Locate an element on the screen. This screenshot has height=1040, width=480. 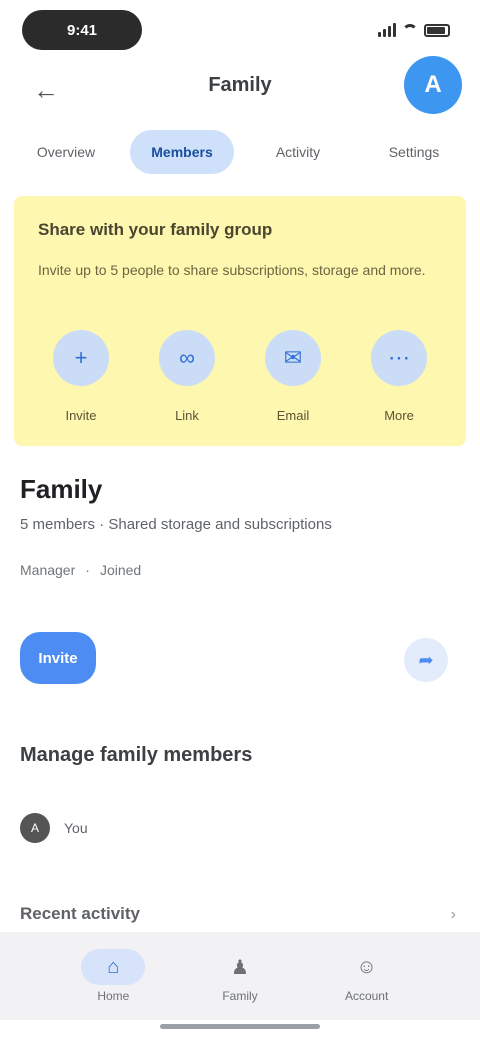
share-action-invite: + Invite is located at coordinates (81, 376).